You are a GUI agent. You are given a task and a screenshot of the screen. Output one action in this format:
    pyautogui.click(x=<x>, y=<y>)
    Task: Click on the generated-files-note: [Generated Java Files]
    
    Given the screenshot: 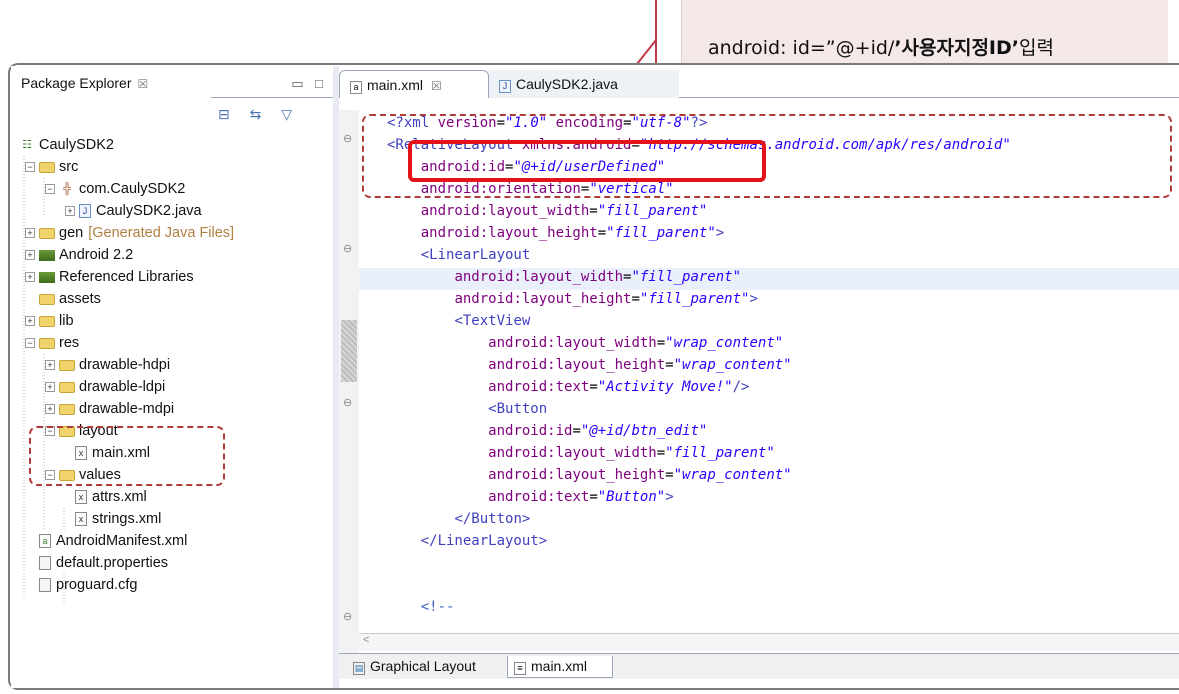 What is the action you would take?
    pyautogui.click(x=161, y=233)
    